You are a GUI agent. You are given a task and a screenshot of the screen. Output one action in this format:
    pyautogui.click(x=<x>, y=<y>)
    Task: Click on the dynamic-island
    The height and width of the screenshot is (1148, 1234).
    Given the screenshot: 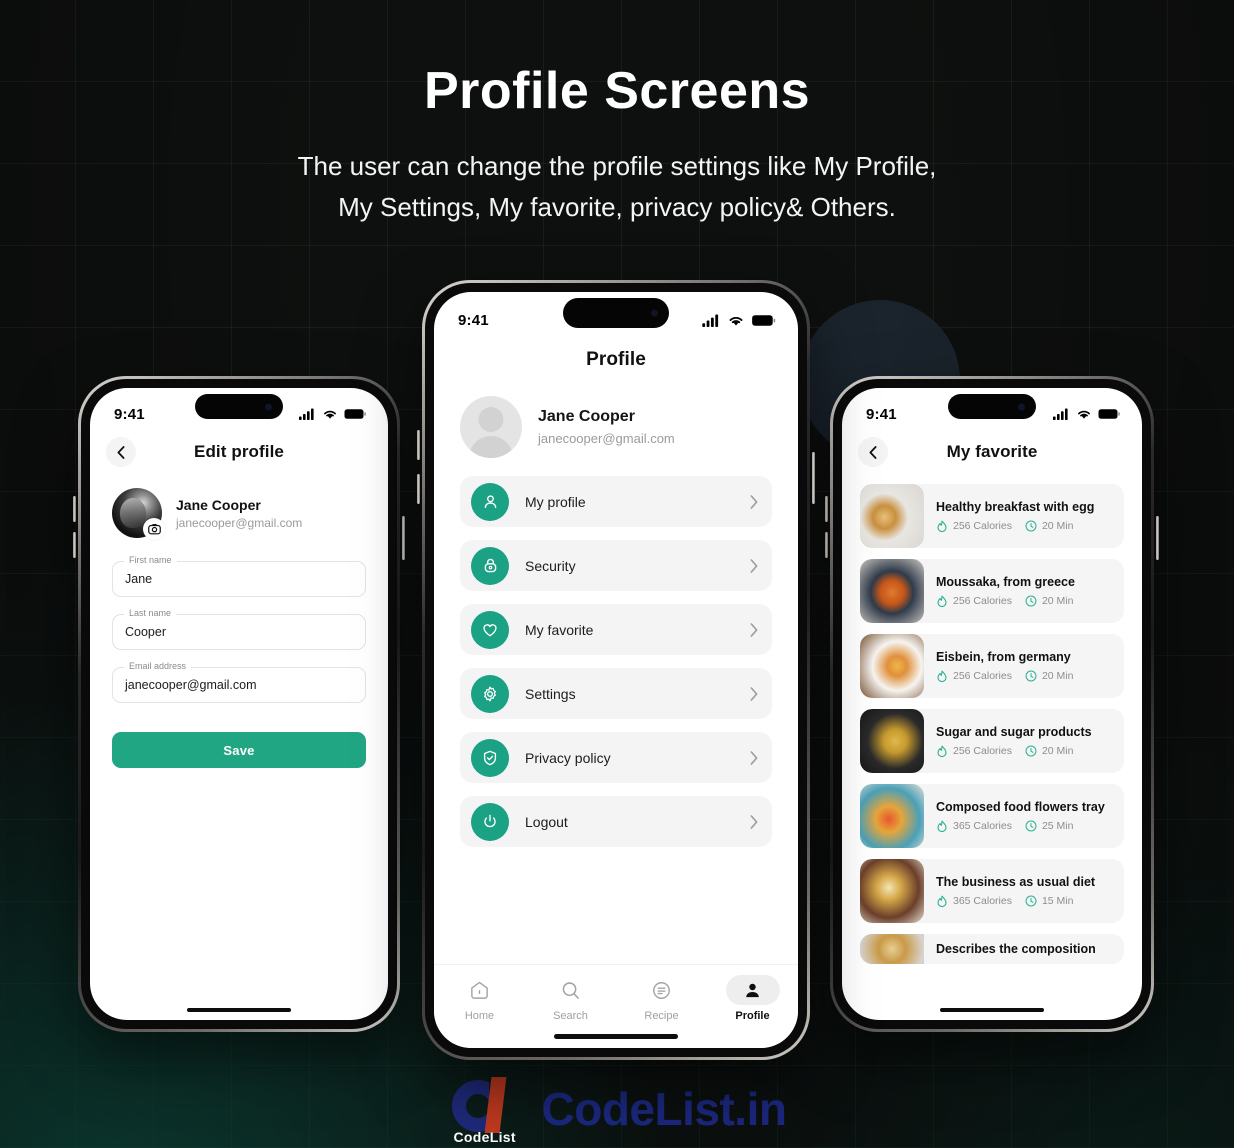 What is the action you would take?
    pyautogui.click(x=616, y=313)
    